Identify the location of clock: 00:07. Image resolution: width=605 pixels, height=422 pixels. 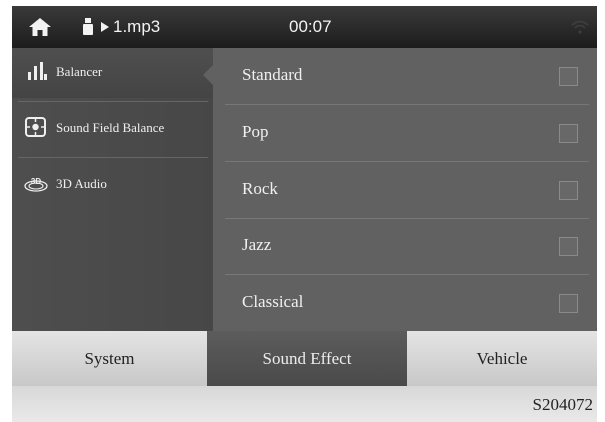
(310, 26).